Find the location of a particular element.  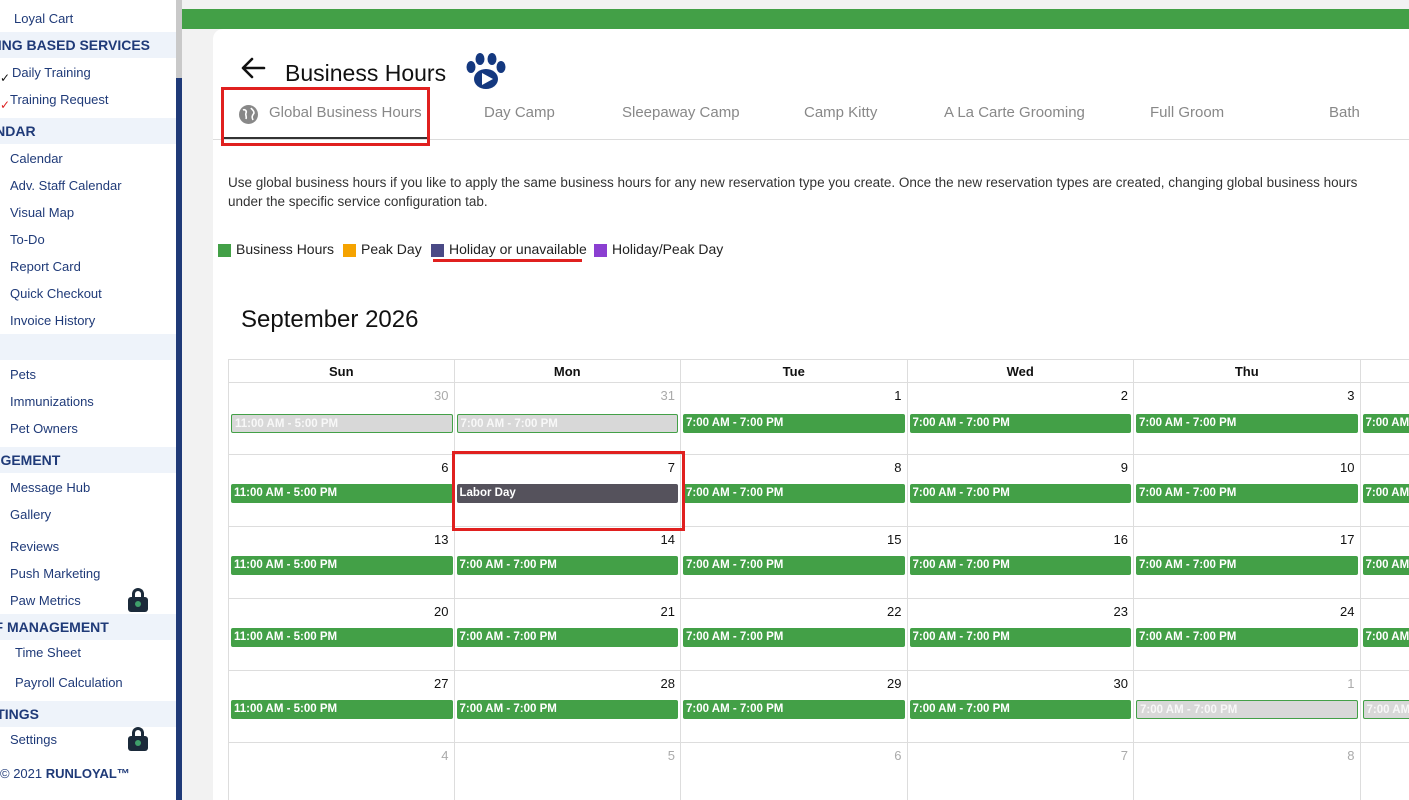

sidebar-item: Time Sheet is located at coordinates (88, 652).